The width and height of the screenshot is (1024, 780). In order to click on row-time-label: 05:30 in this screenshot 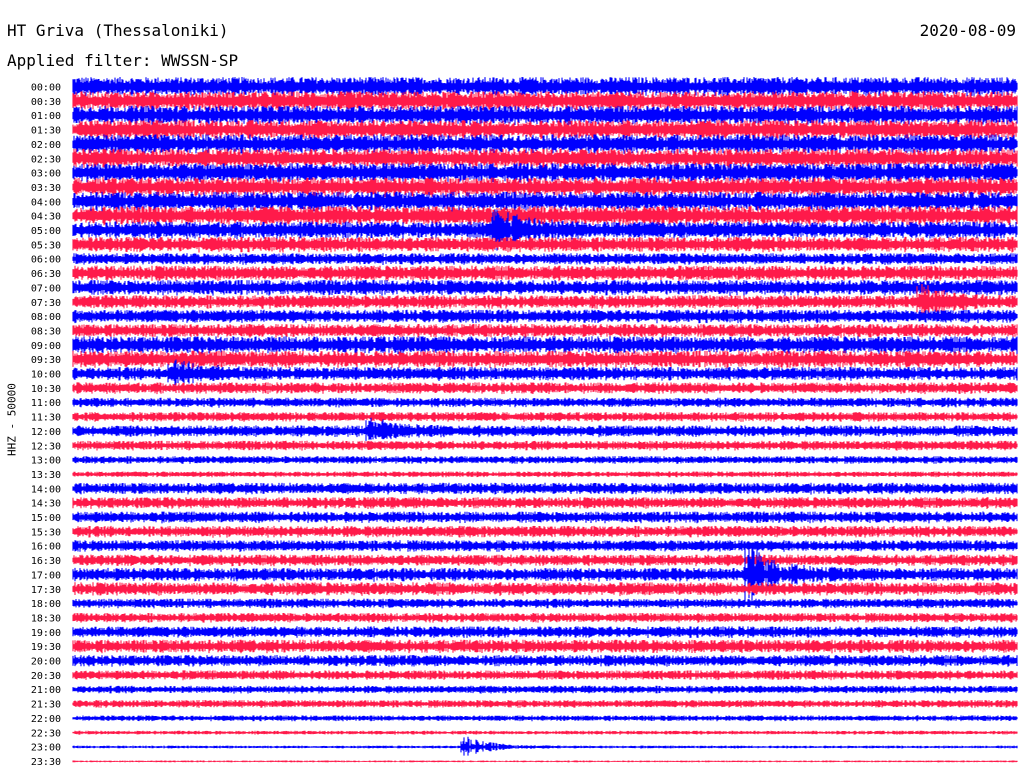, I will do `click(46, 245)`.